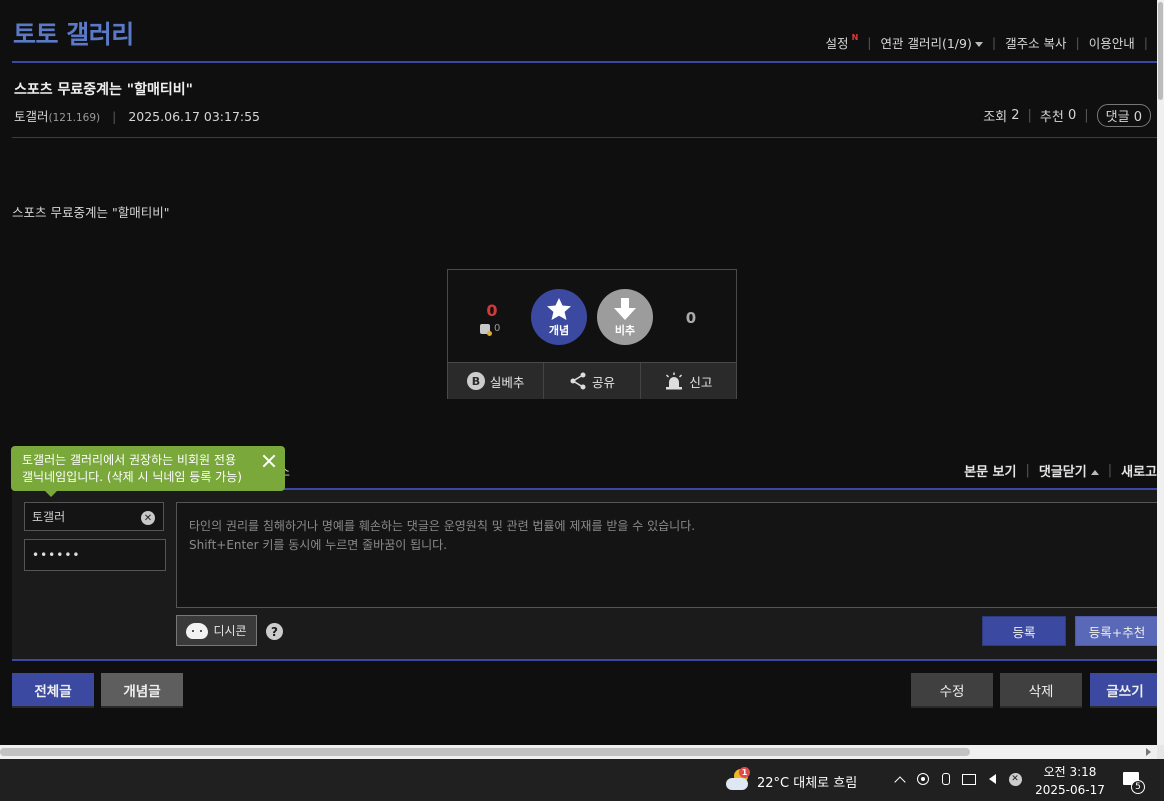  What do you see at coordinates (31, 116) in the screenshot?
I see `post-author: 토갤러` at bounding box center [31, 116].